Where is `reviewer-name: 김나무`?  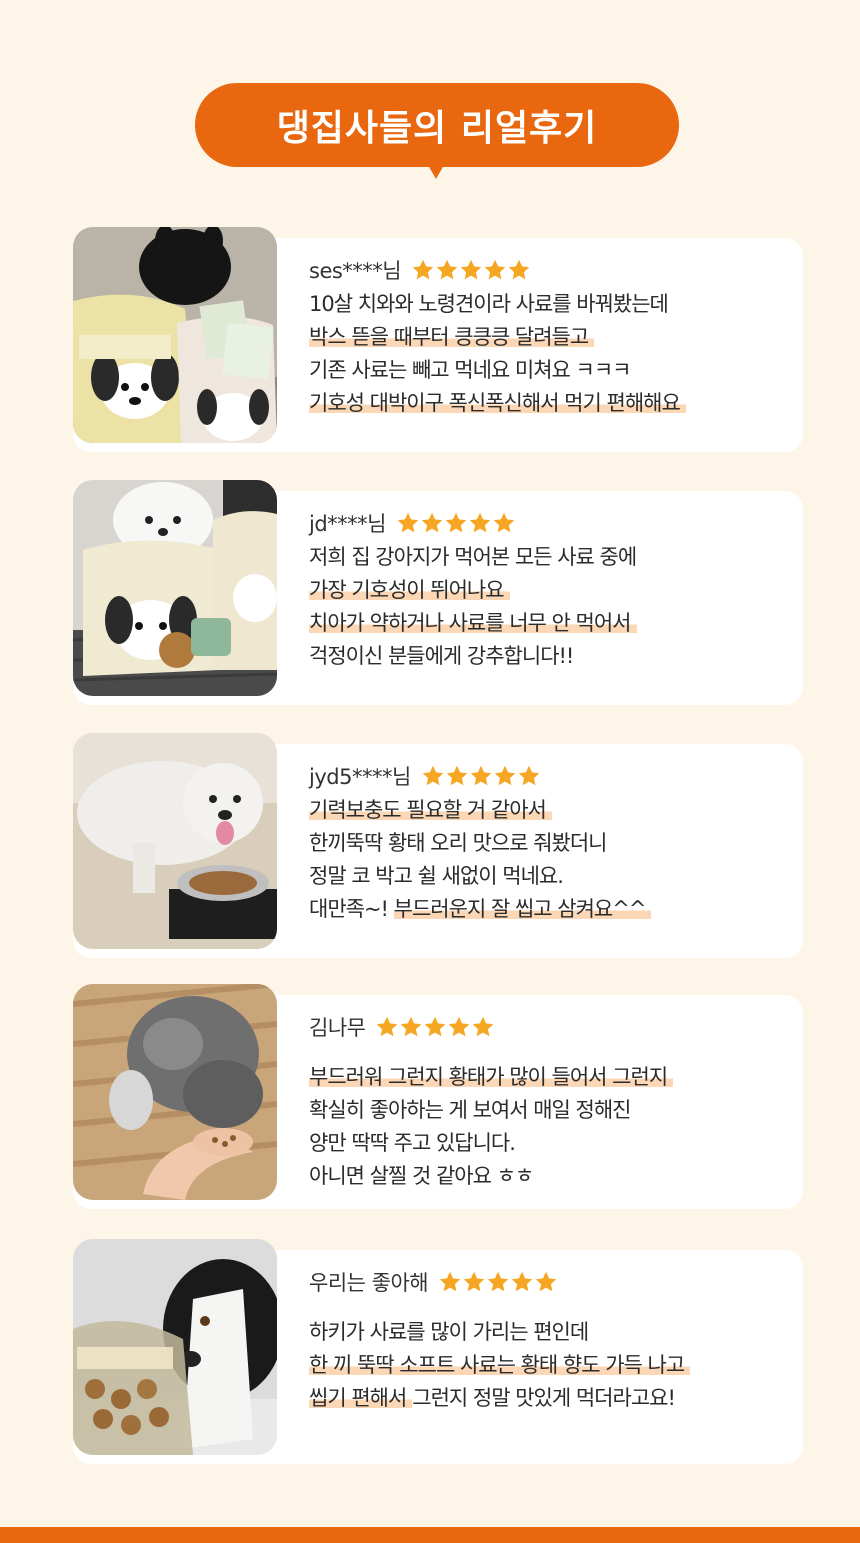 reviewer-name: 김나무 is located at coordinates (337, 1028).